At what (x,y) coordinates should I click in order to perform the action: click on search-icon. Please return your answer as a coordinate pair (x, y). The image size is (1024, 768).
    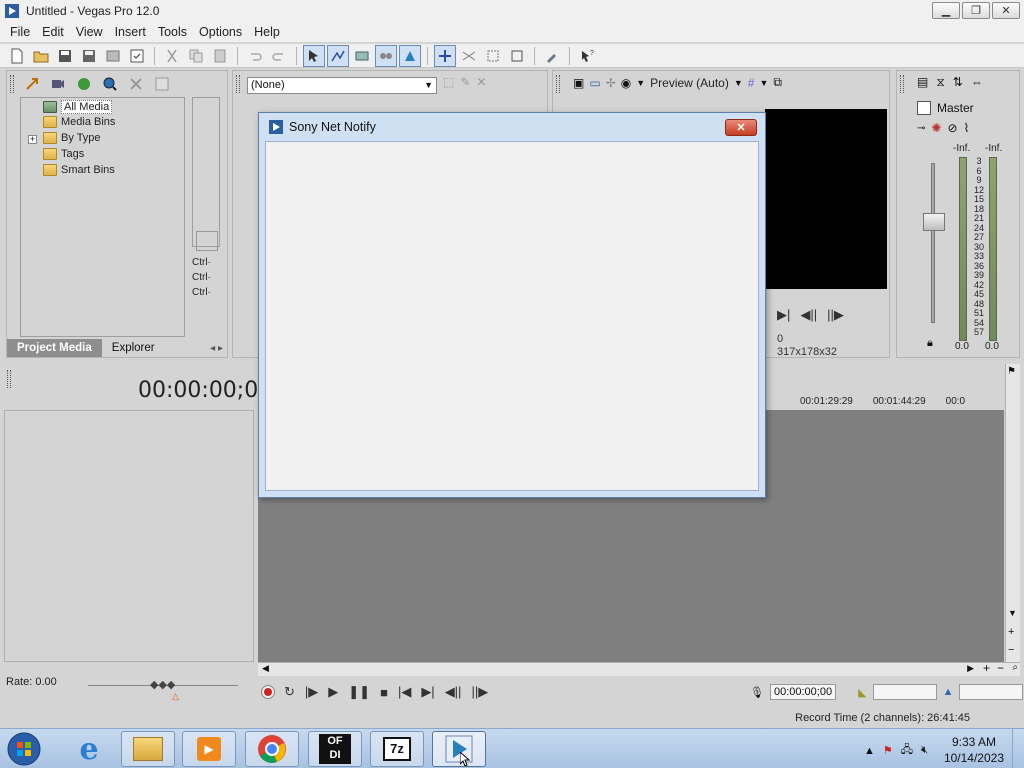
    Looking at the image, I should click on (110, 84).